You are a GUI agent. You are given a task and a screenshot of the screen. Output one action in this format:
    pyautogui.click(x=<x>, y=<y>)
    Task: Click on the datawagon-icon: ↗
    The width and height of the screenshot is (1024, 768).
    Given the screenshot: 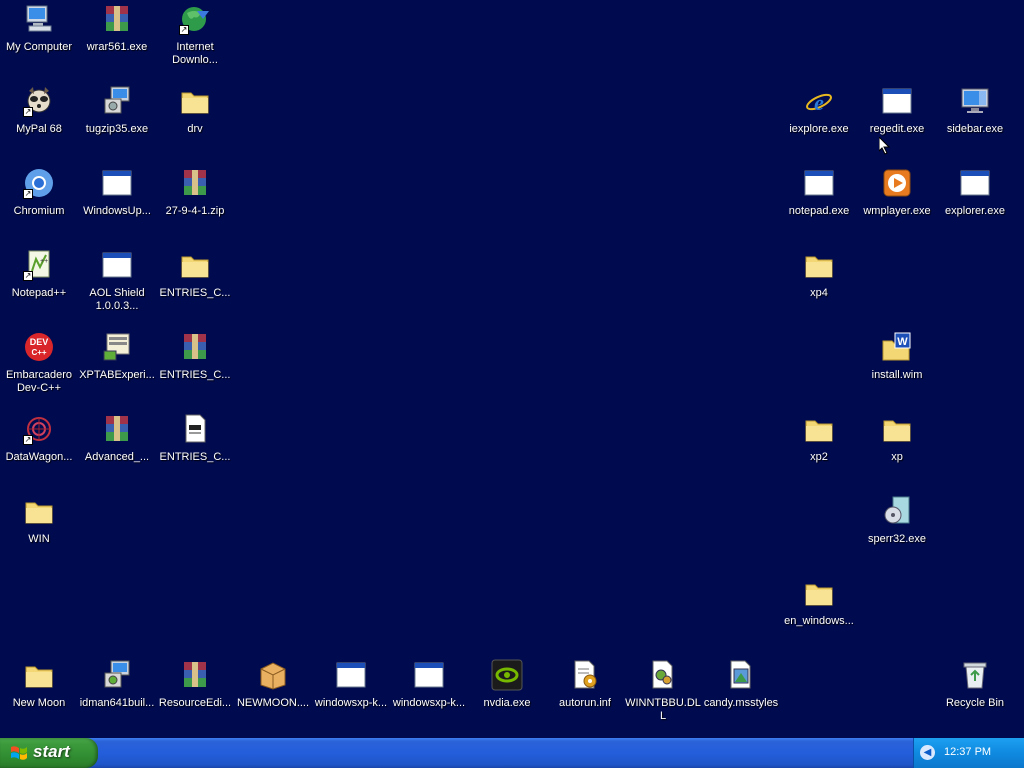 What is the action you would take?
    pyautogui.click(x=39, y=429)
    